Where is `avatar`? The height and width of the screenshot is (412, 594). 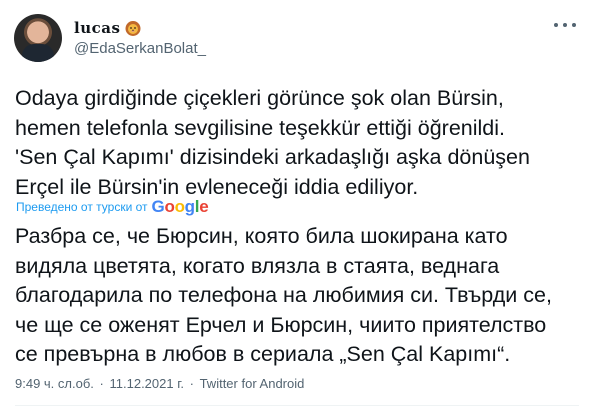
avatar is located at coordinates (38, 38).